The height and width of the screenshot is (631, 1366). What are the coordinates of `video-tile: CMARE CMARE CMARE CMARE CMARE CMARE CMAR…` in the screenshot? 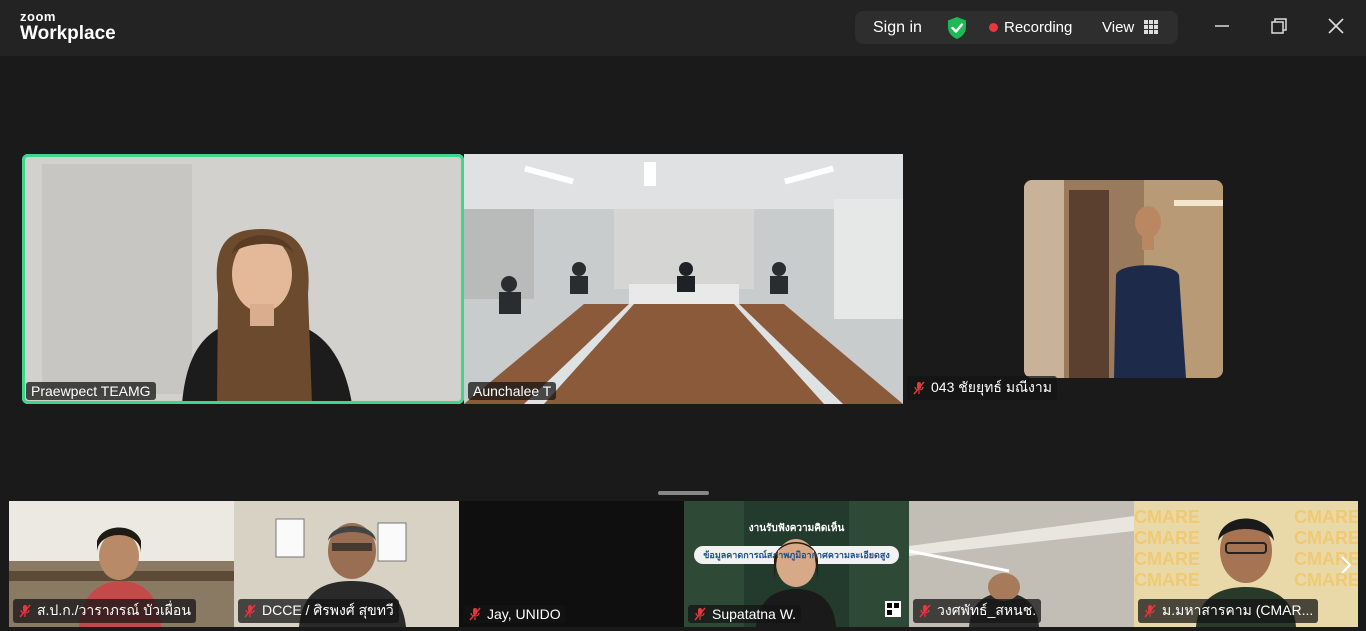 It's located at (1246, 564).